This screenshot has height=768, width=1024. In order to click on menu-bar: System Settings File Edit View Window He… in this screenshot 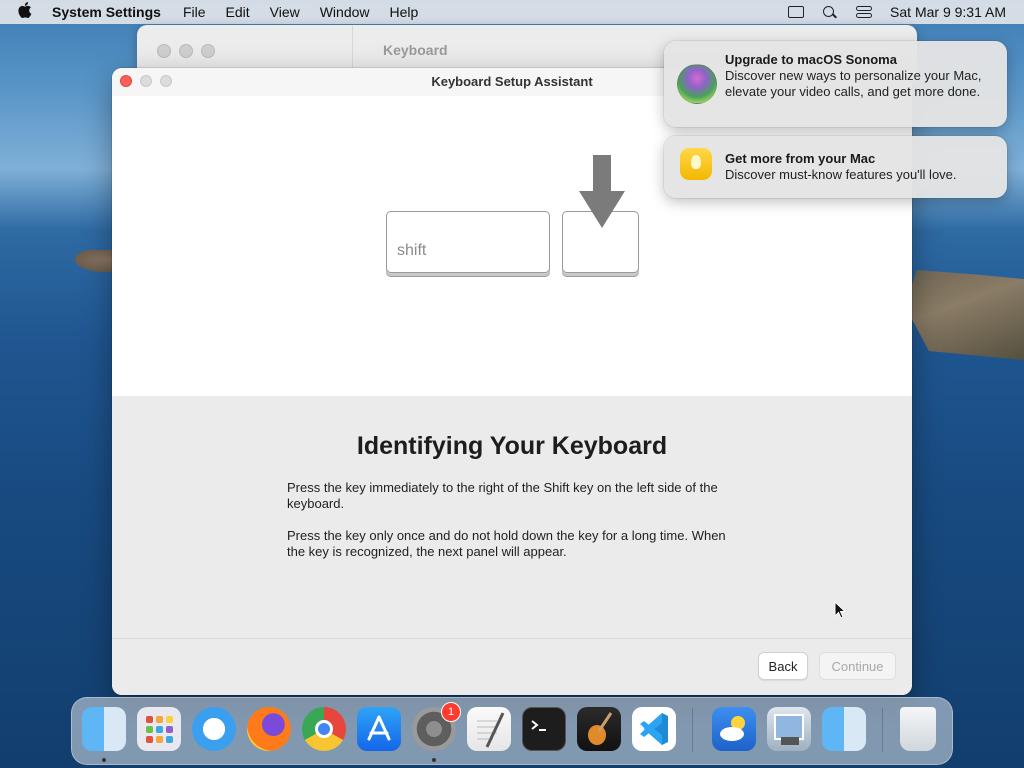, I will do `click(512, 12)`.